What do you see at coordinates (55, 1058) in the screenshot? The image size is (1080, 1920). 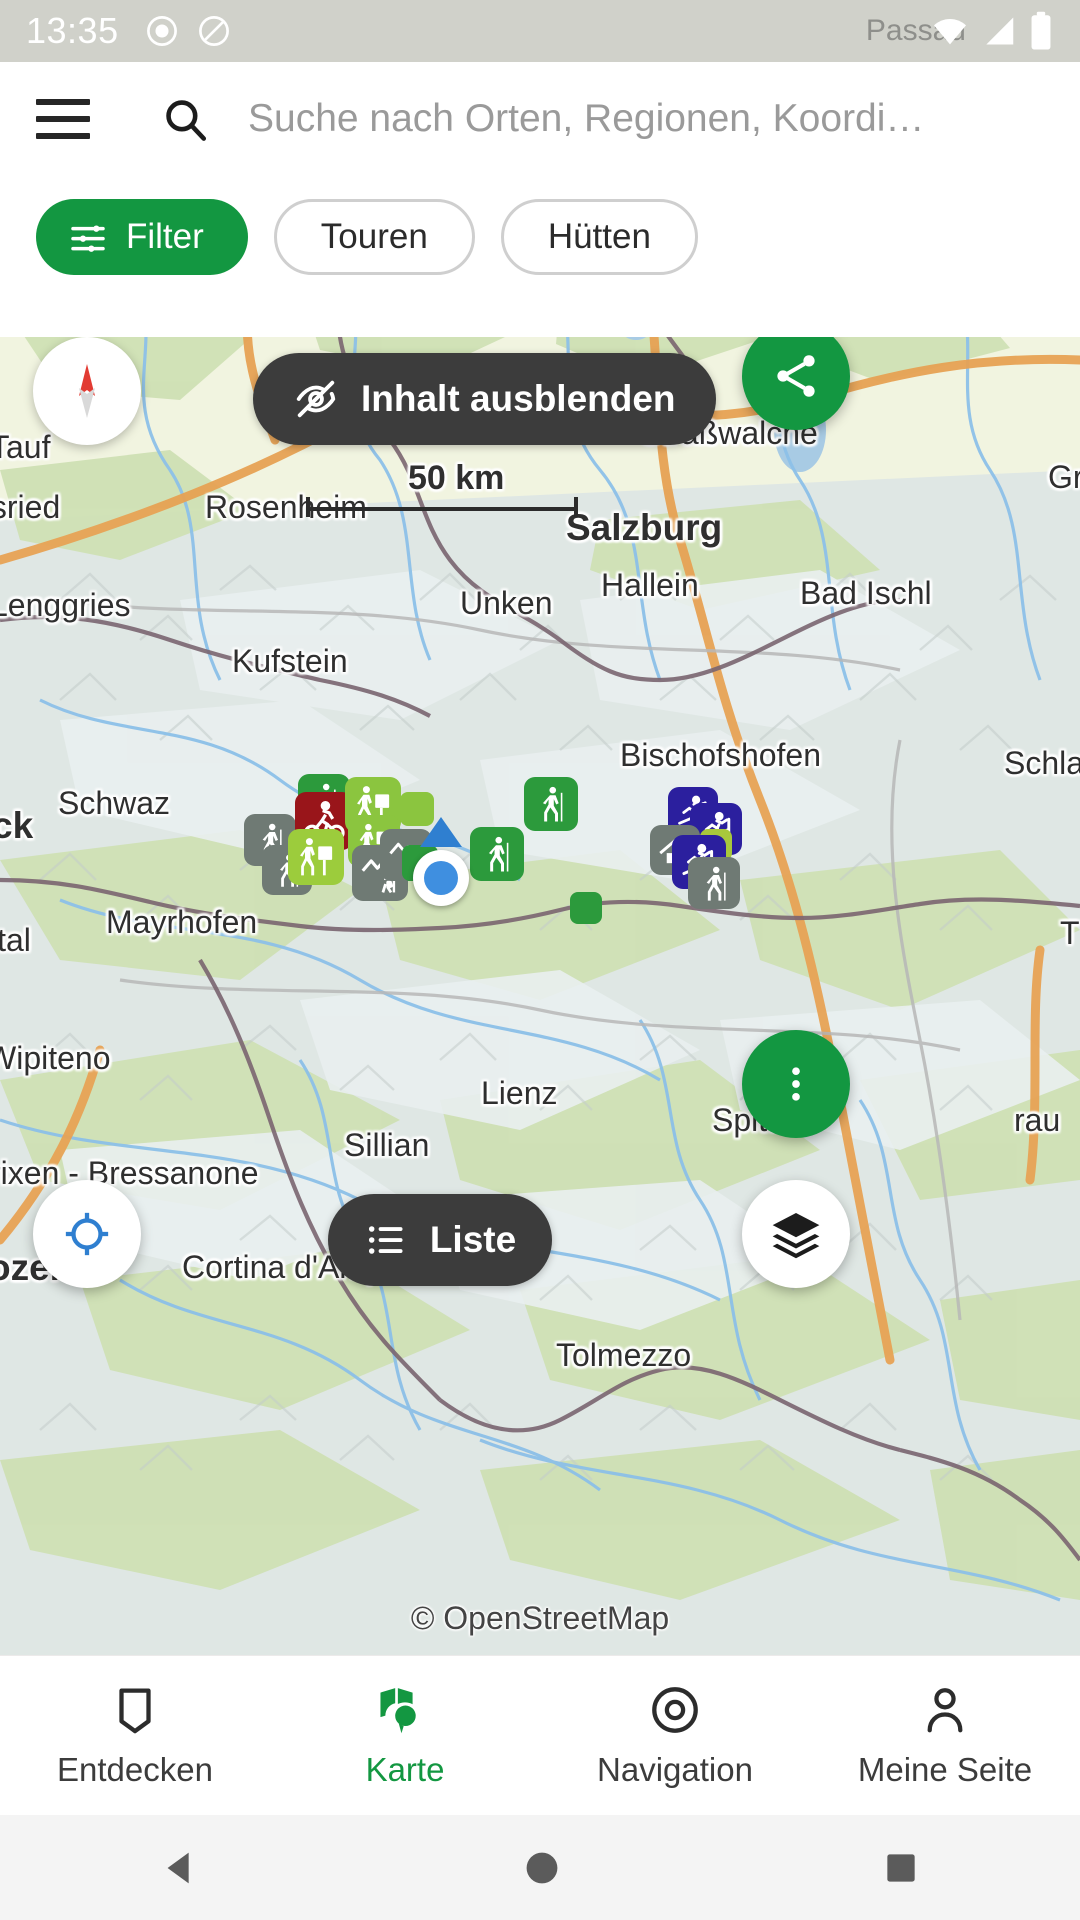 I see `map-place-label: Wipiteno` at bounding box center [55, 1058].